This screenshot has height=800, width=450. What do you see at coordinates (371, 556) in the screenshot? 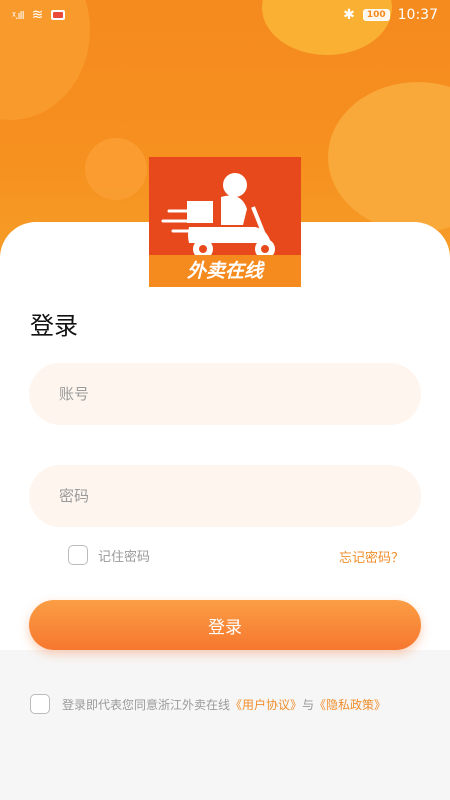
I see `forgot-password-link: 忘记密码？` at bounding box center [371, 556].